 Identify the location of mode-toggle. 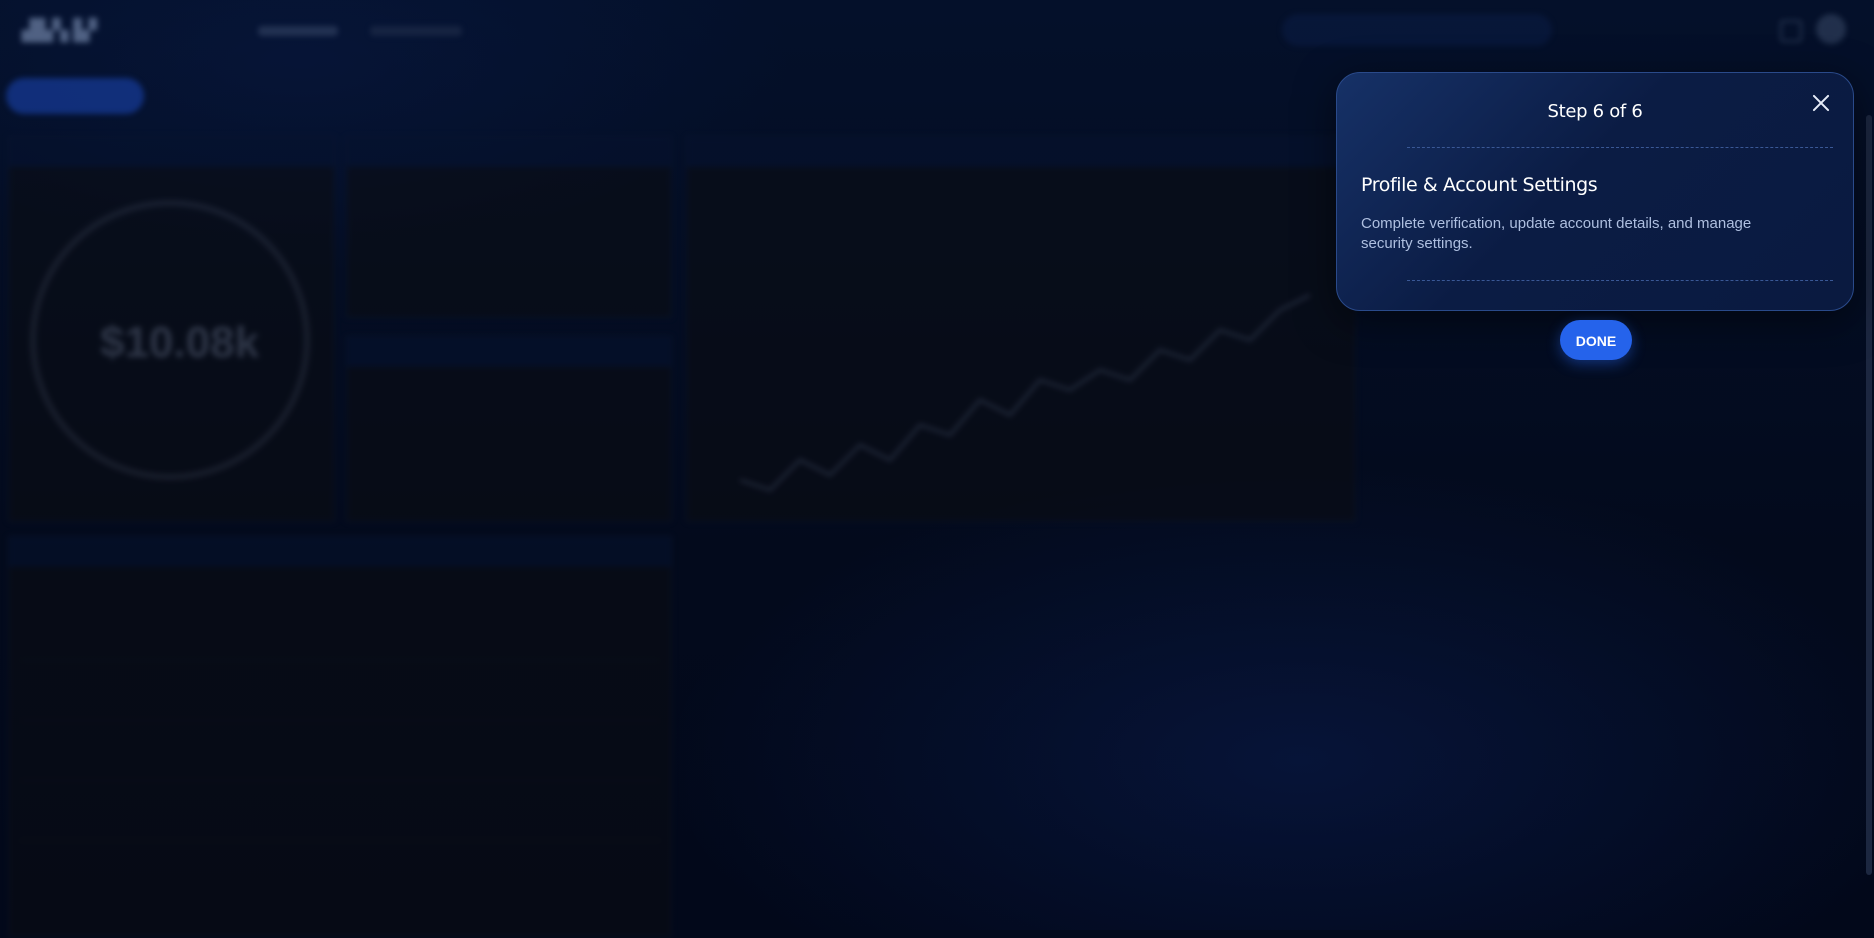
(75, 96).